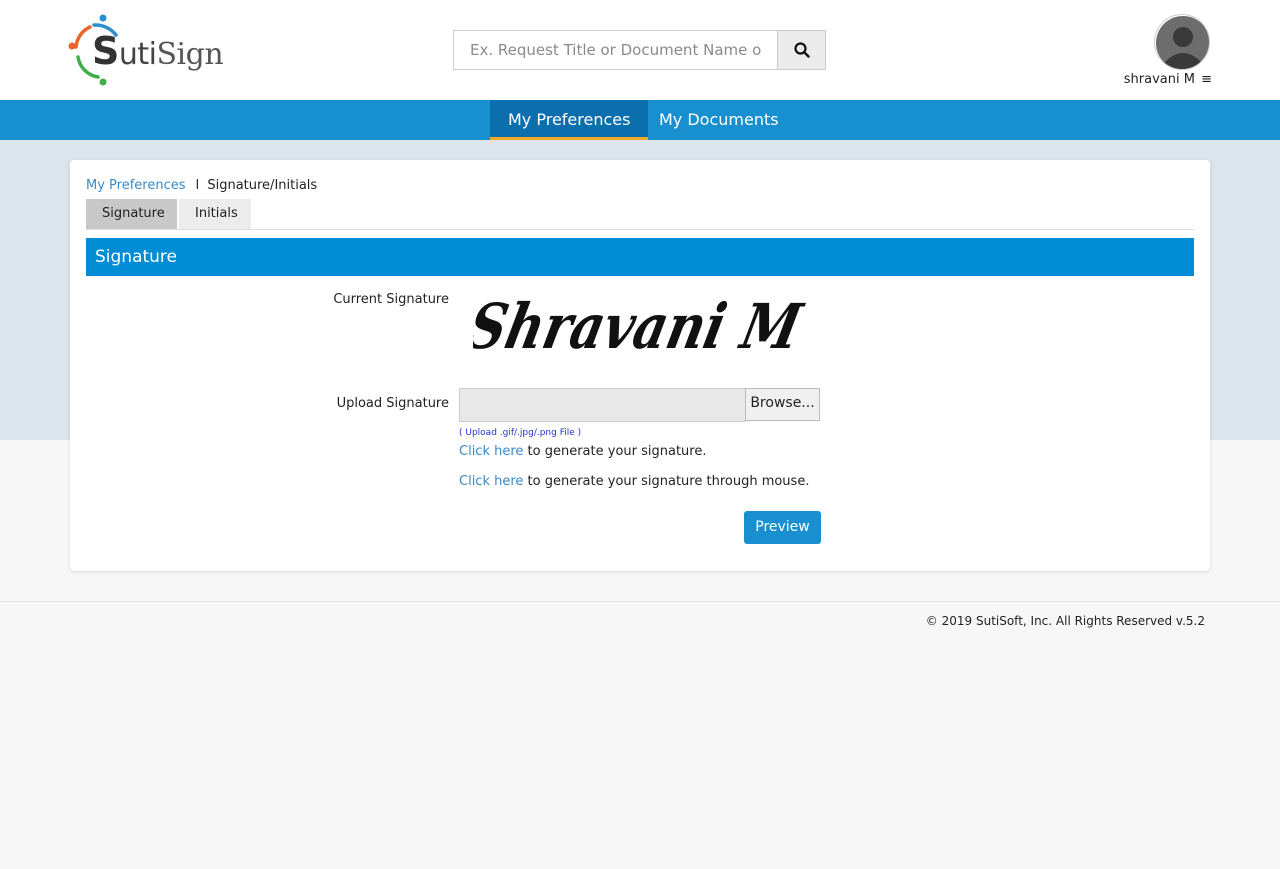 The width and height of the screenshot is (1280, 869). I want to click on footer-divider, so click(640, 601).